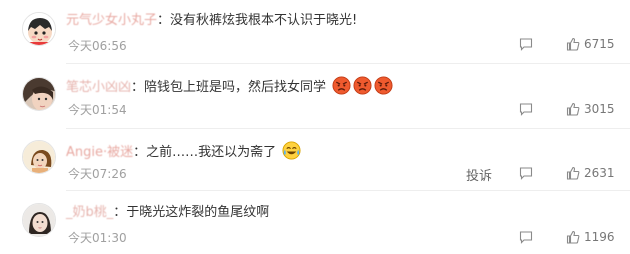 The width and height of the screenshot is (630, 254). Describe the element at coordinates (599, 237) in the screenshot. I see `like-count: 1196` at that location.